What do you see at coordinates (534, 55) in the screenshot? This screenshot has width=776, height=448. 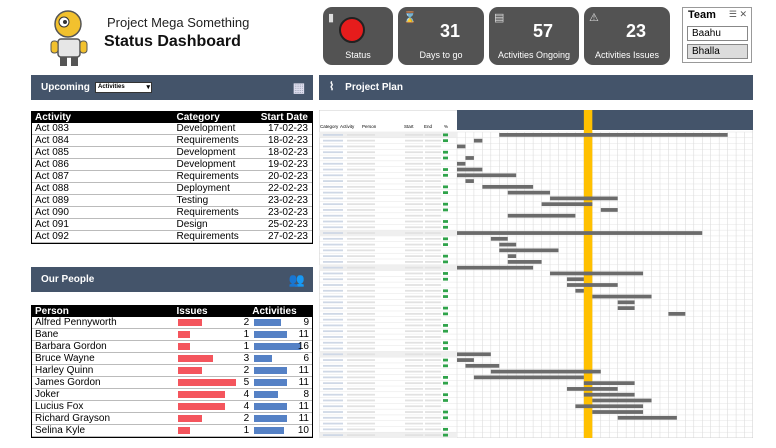 I see `kpi-ongoing-label: Activities Ongoing` at bounding box center [534, 55].